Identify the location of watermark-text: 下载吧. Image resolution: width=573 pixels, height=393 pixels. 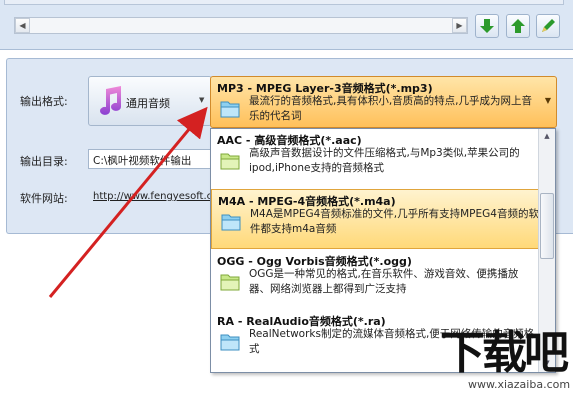
(504, 352).